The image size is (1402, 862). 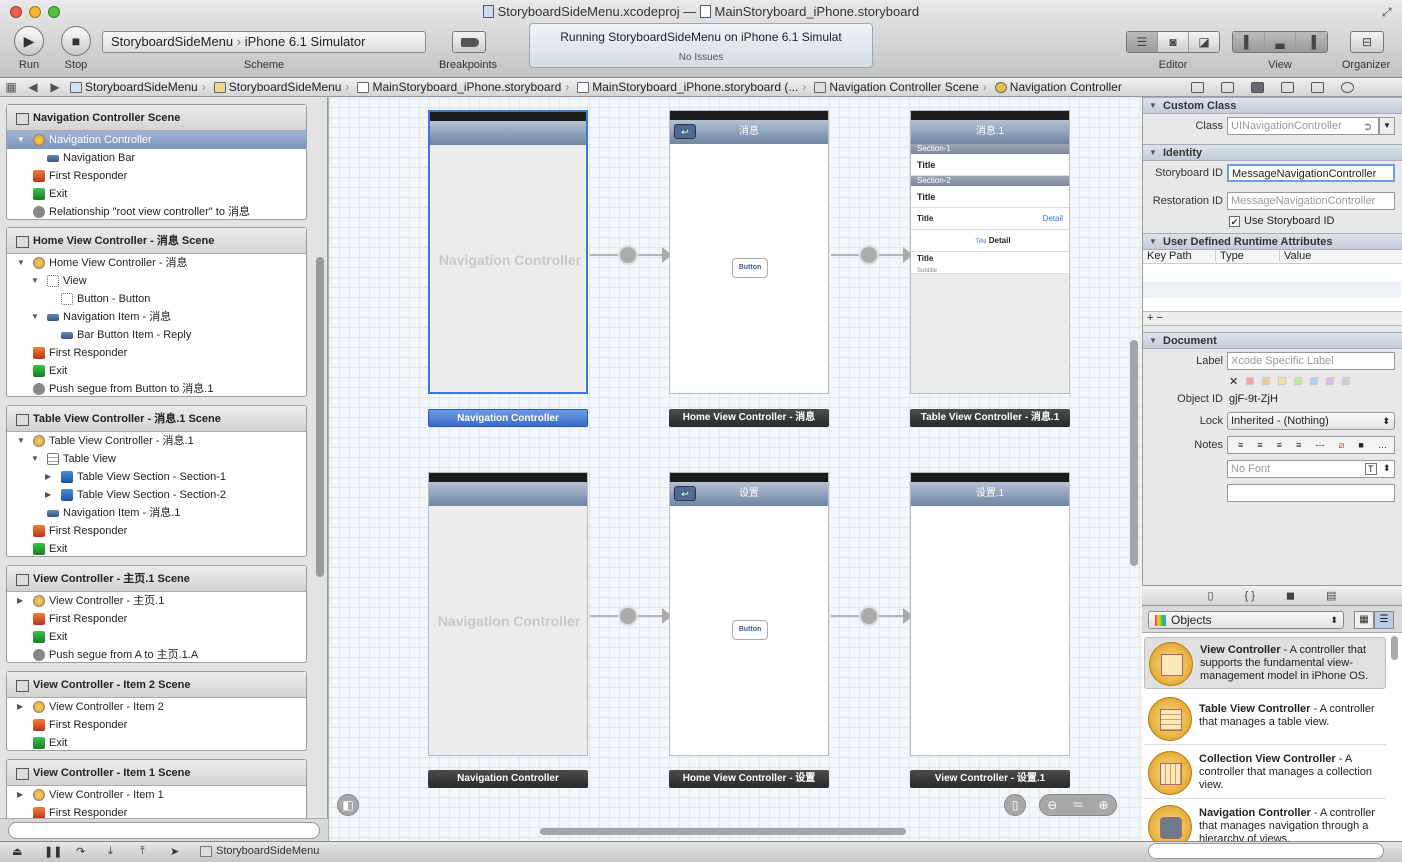 I want to click on arrow-circle-icon: ➲, so click(x=1367, y=126).